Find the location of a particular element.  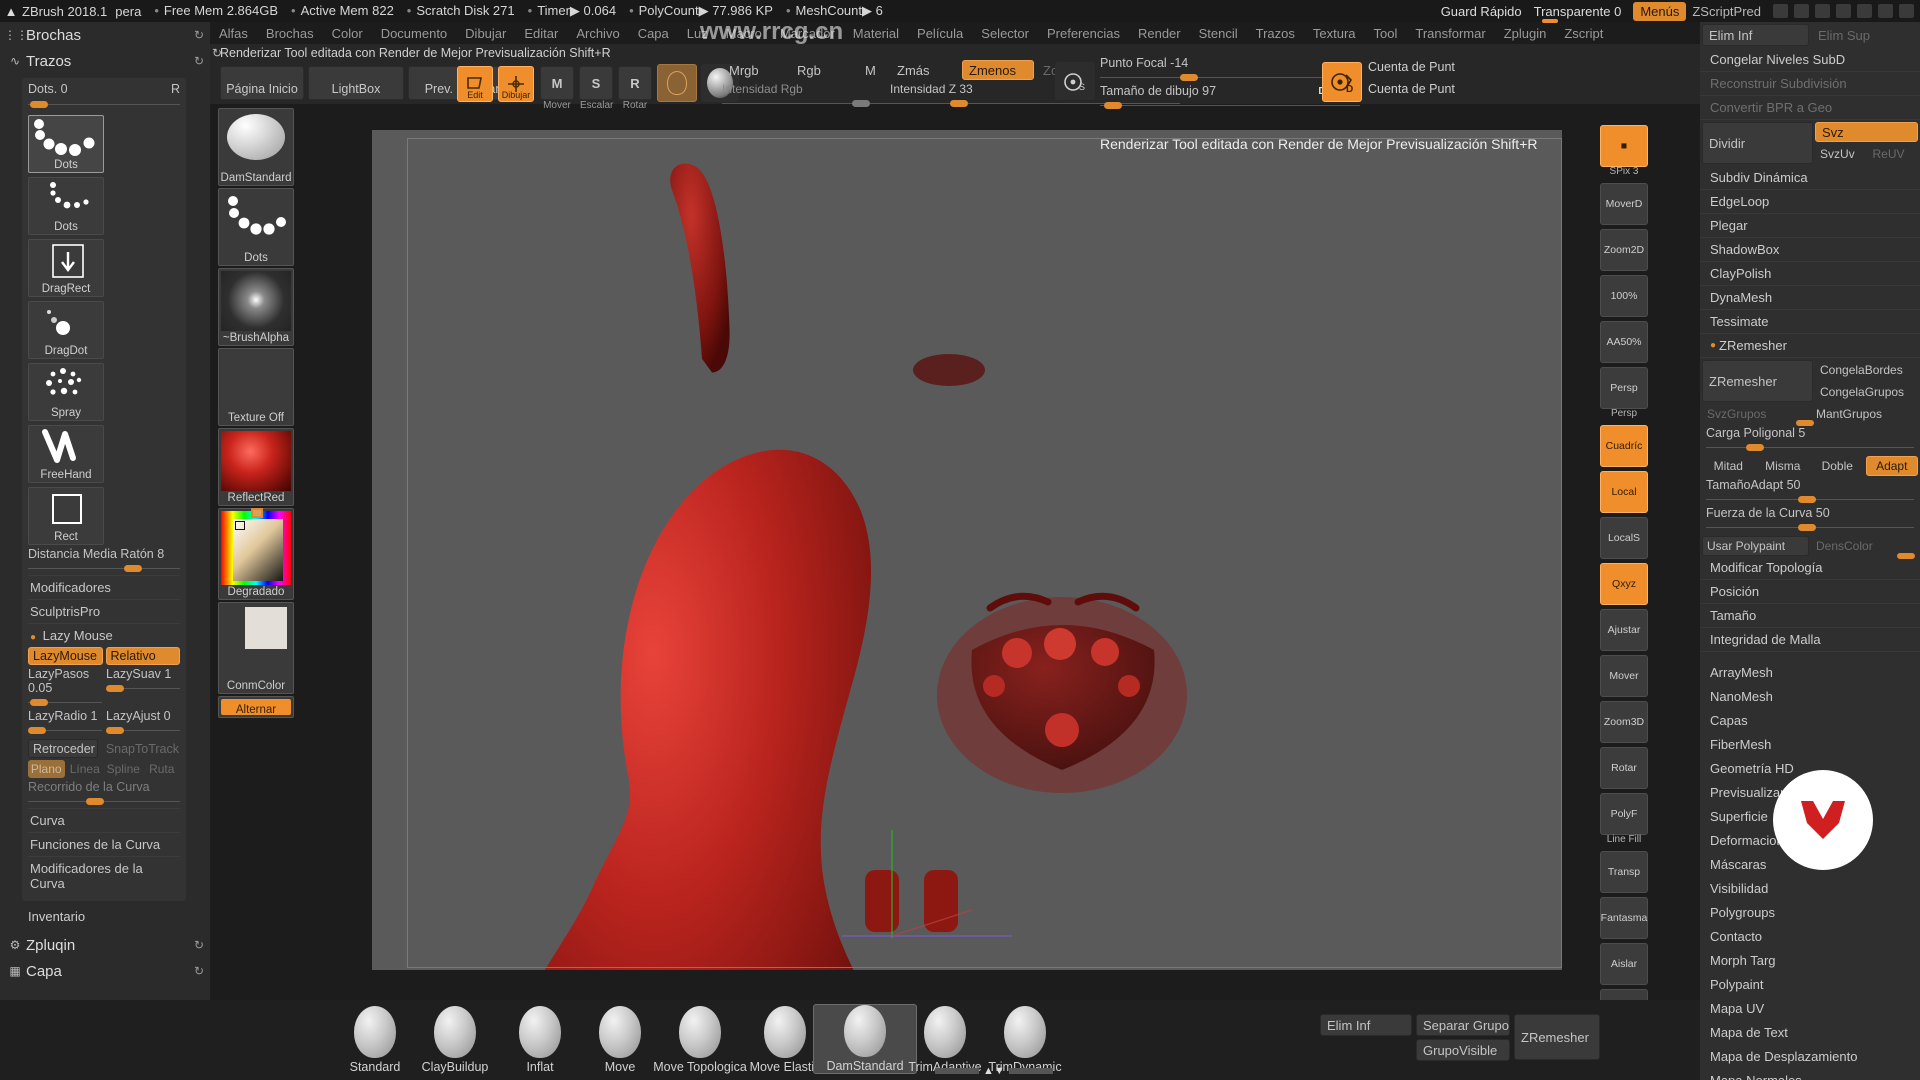

right-panel-item-mapauv: Mapa UV is located at coordinates (1810, 1008).